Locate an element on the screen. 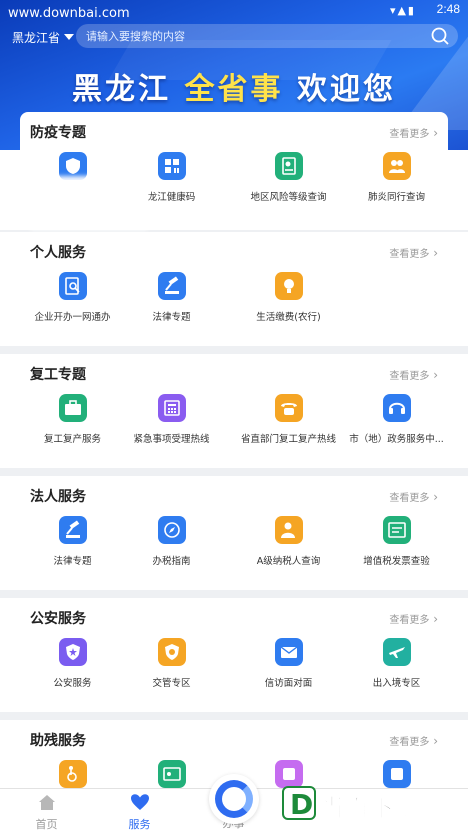 The image size is (468, 832). section-header: 防疫专题 查看更多 is located at coordinates (234, 131).